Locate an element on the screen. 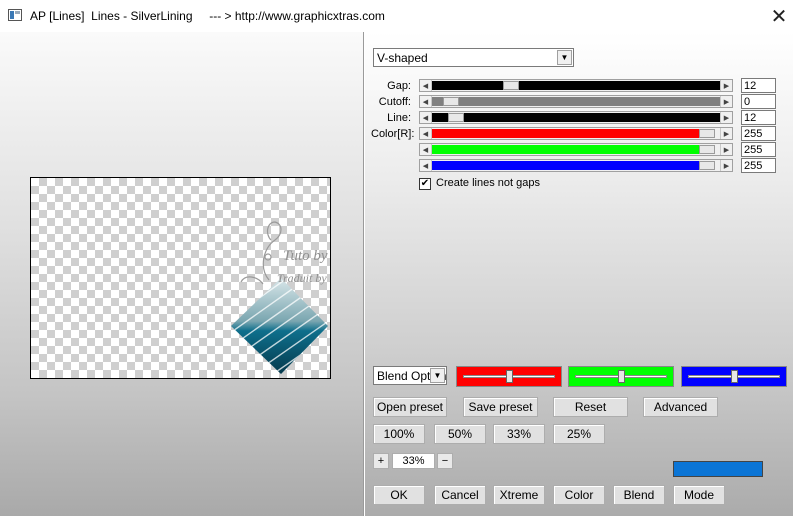 This screenshot has width=793, height=516. red-blend-slider is located at coordinates (509, 376).